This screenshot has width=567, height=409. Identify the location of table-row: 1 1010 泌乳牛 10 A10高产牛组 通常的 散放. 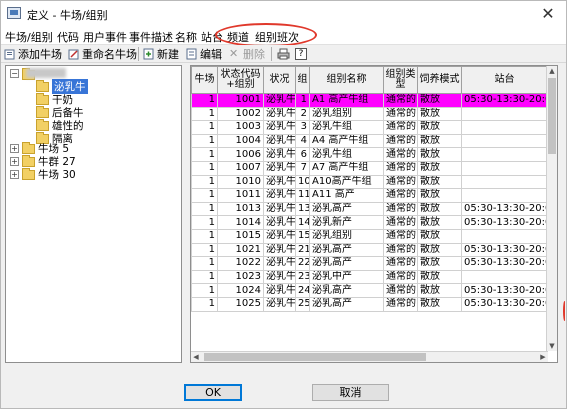
(369, 182).